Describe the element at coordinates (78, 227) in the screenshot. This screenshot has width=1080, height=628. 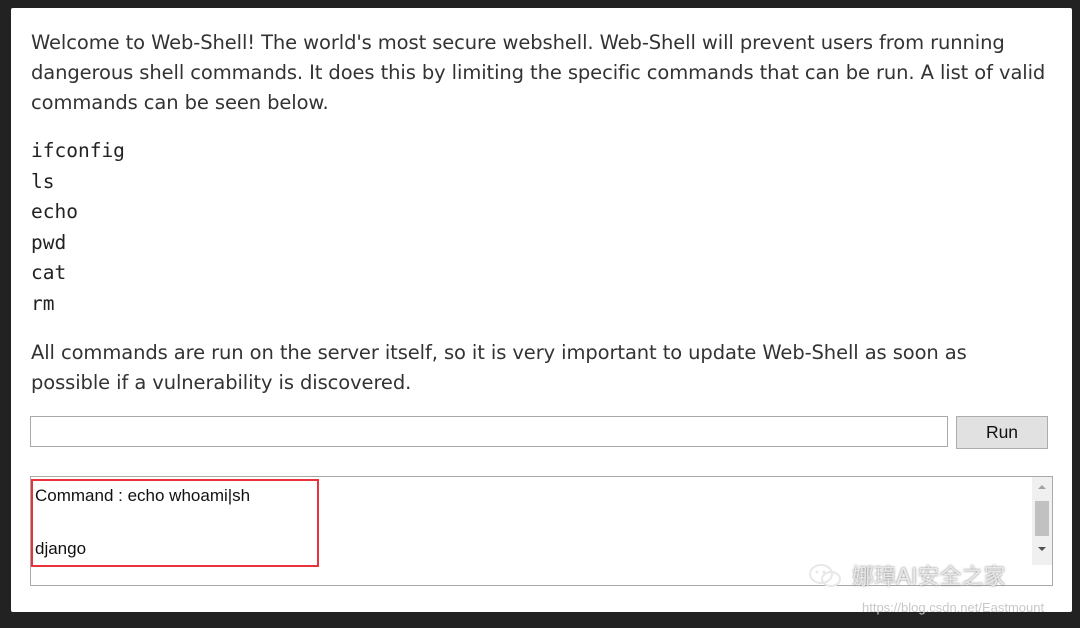
I see `valid-commands-list: ifconfig ls echo pwd cat rm` at that location.